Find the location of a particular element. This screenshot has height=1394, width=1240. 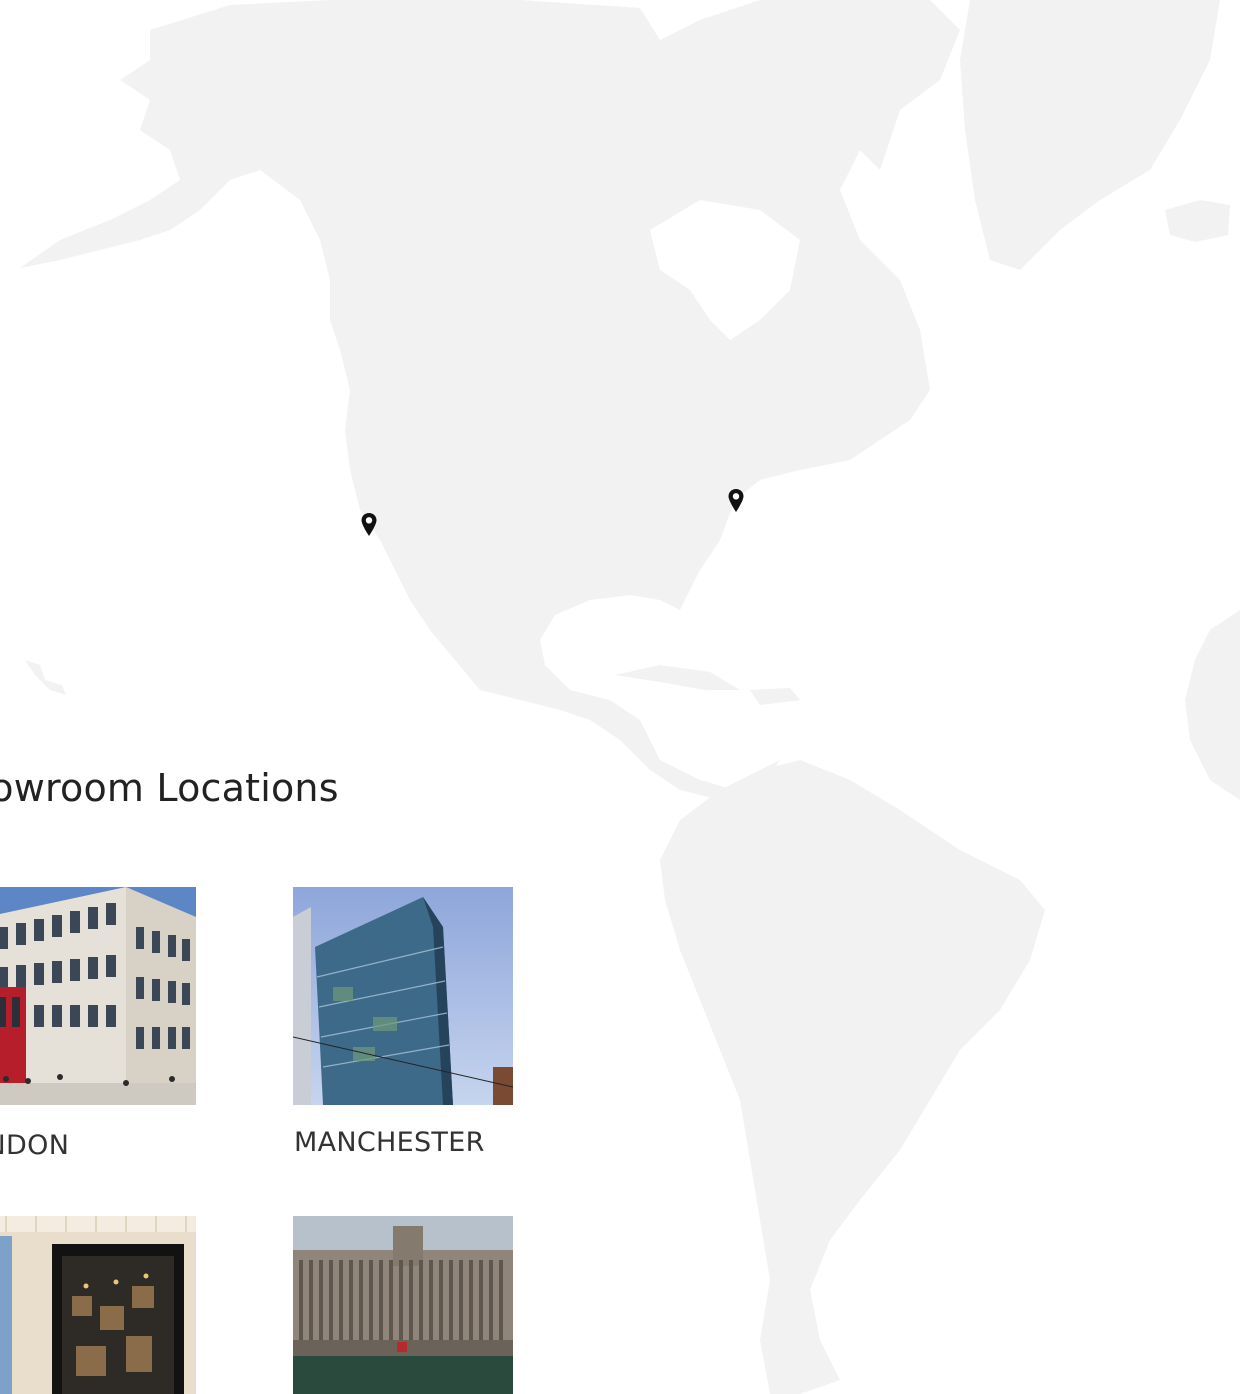

location-card-merchandise-mart is located at coordinates (403, 1305).